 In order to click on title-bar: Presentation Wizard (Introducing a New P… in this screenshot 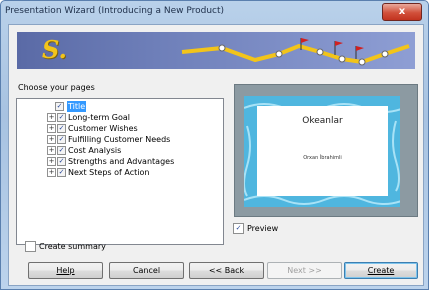, I will do `click(214, 12)`.